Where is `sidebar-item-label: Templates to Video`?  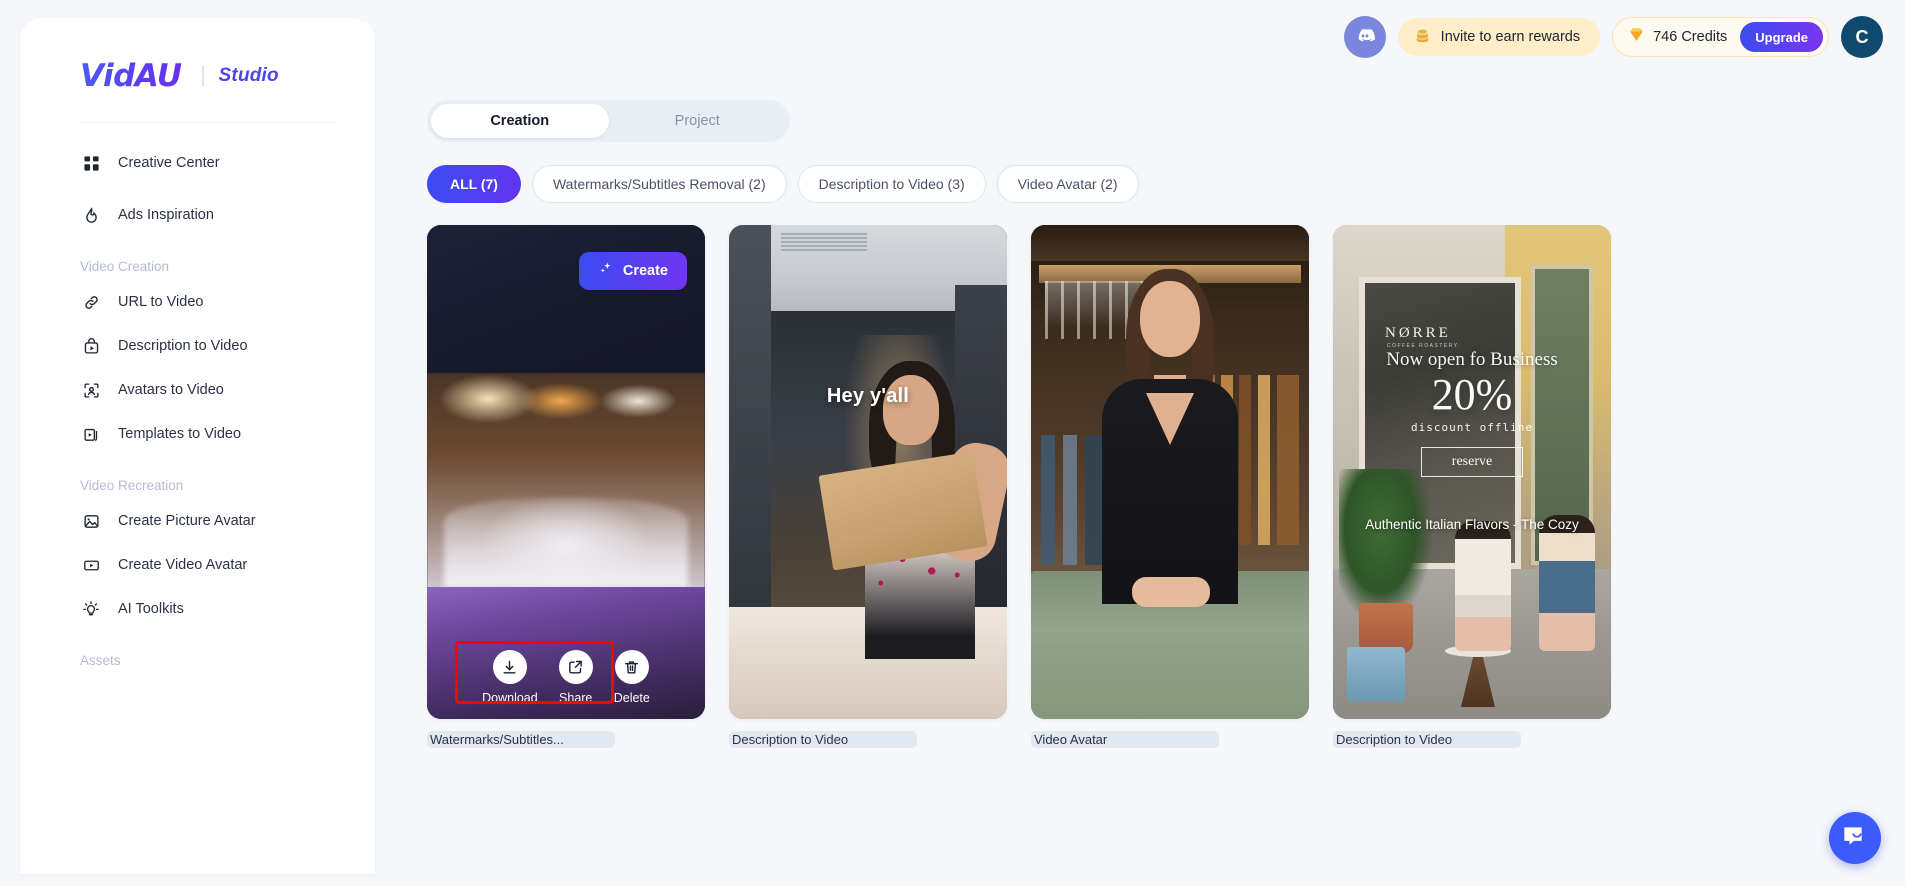
sidebar-item-label: Templates to Video is located at coordinates (180, 434).